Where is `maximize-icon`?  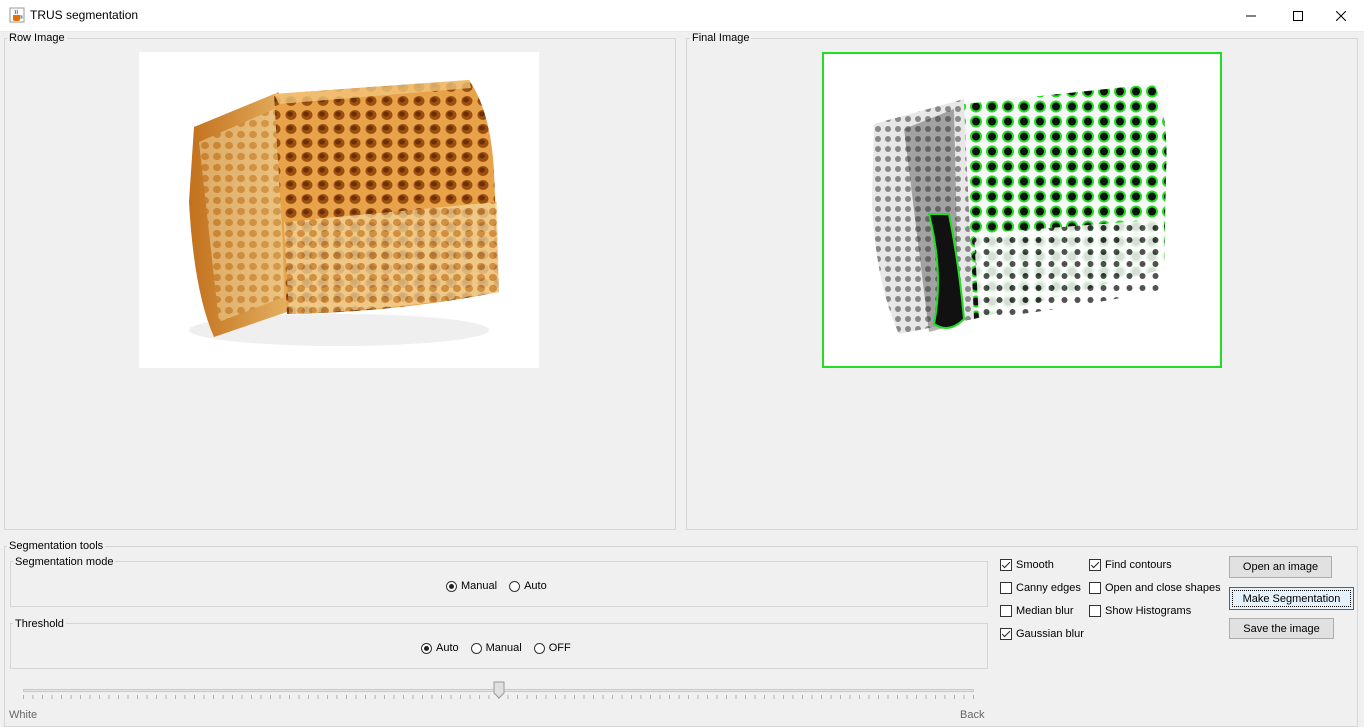 maximize-icon is located at coordinates (1298, 15).